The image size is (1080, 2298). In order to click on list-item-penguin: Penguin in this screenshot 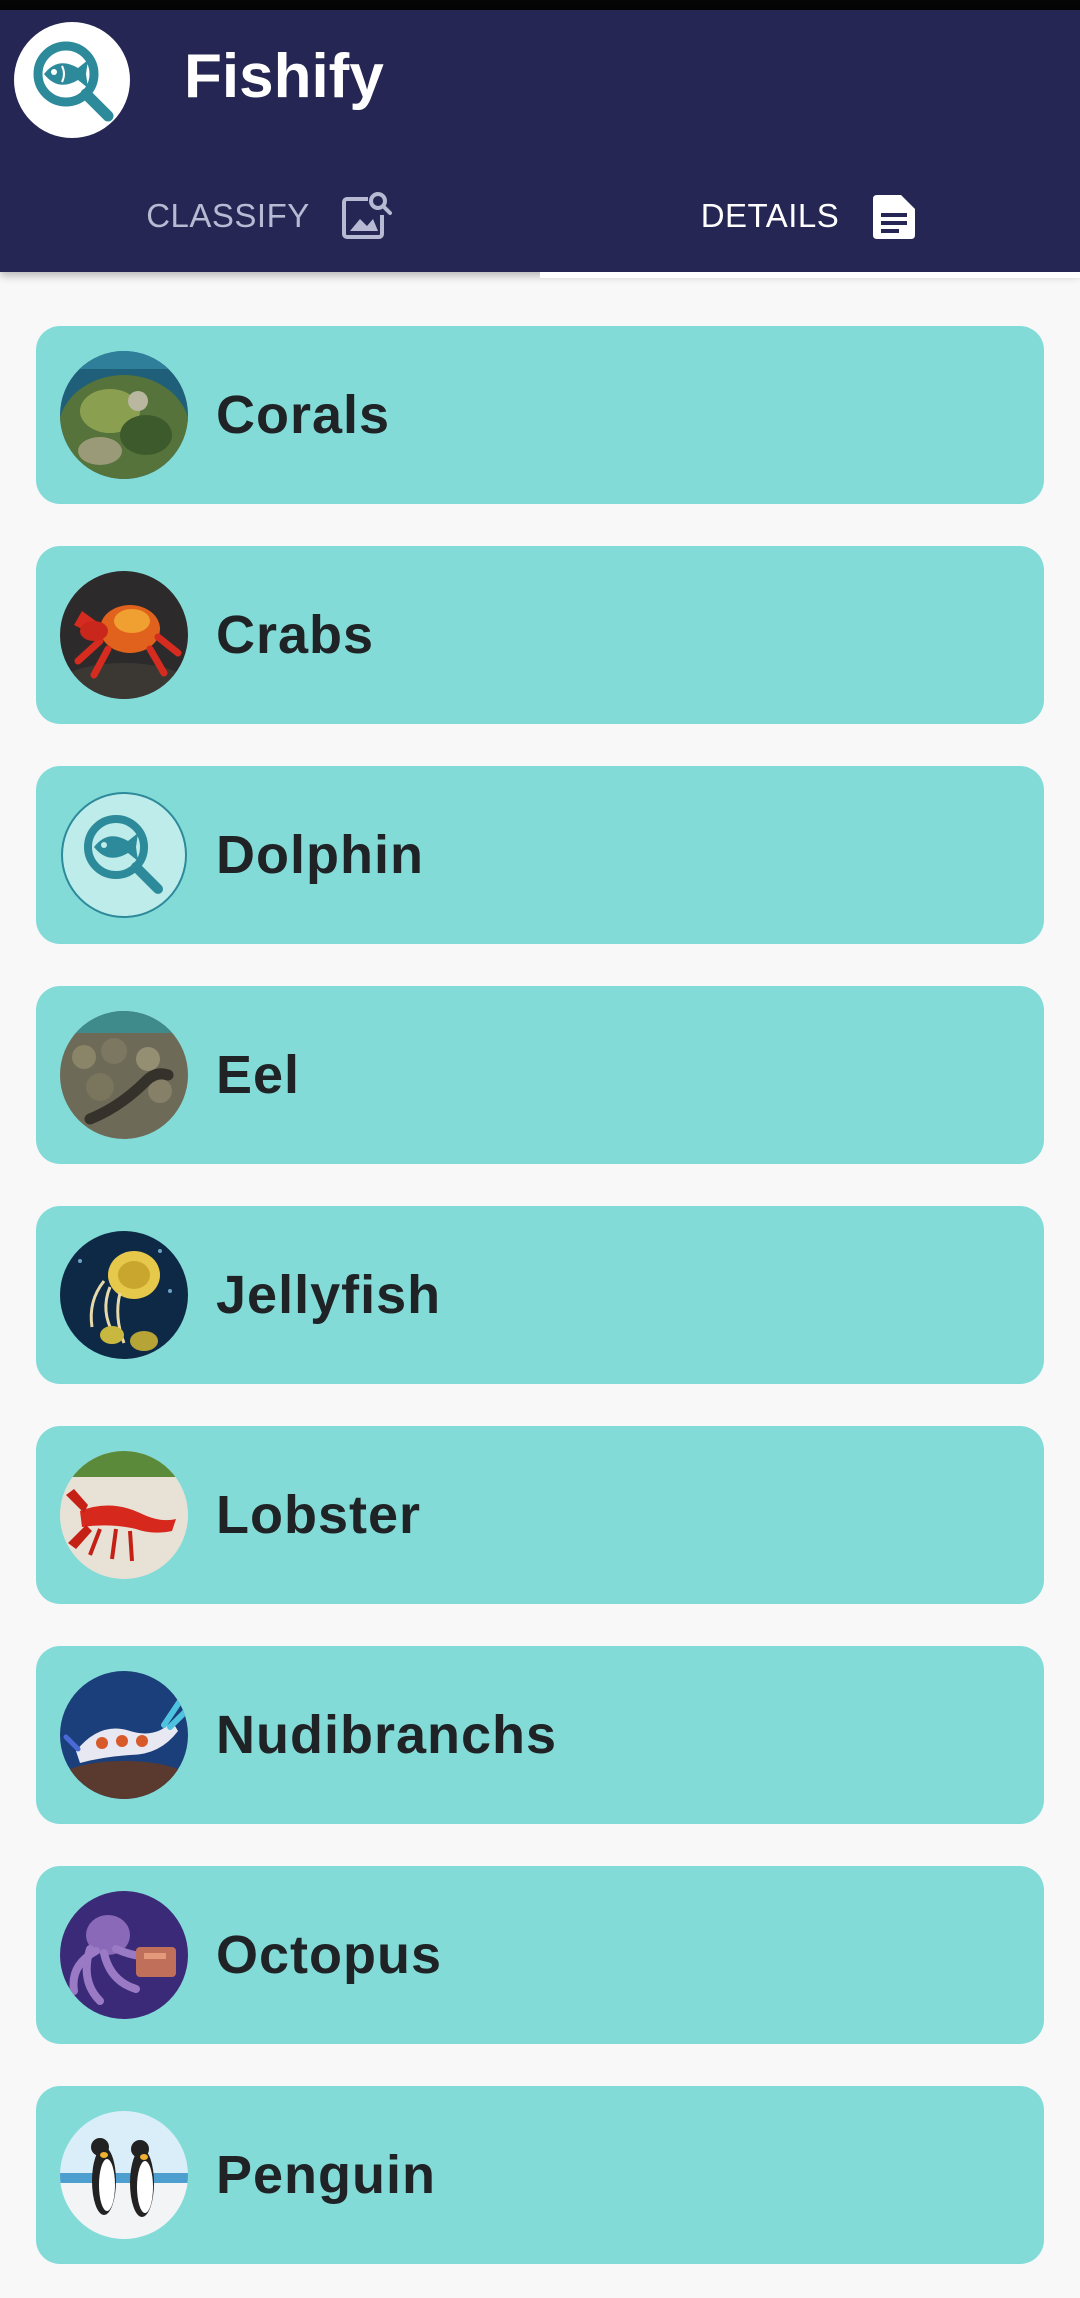, I will do `click(540, 2175)`.